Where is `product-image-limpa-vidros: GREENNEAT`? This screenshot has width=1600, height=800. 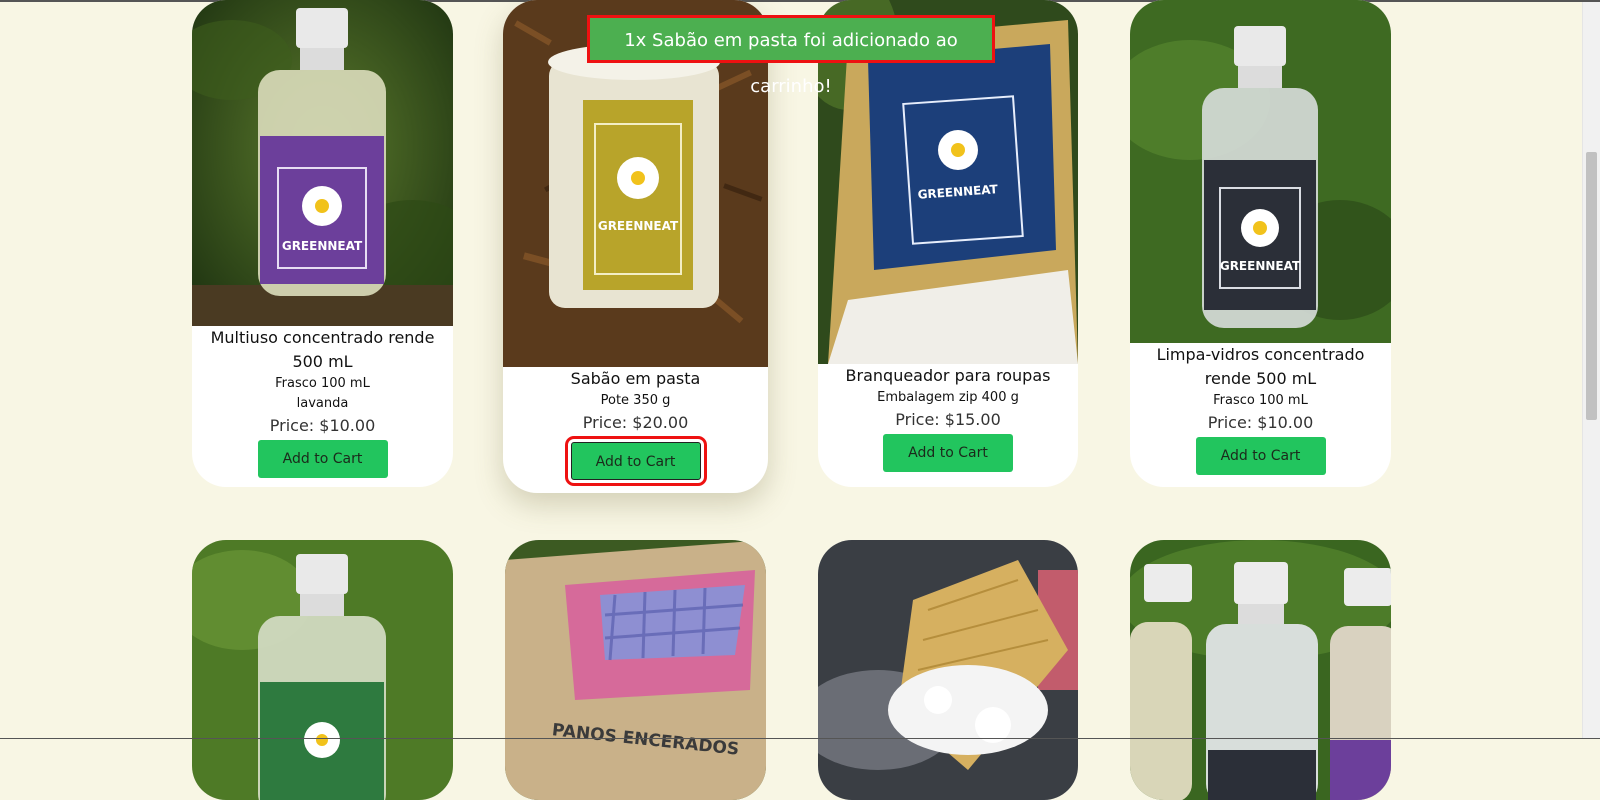 product-image-limpa-vidros: GREENNEAT is located at coordinates (1260, 171).